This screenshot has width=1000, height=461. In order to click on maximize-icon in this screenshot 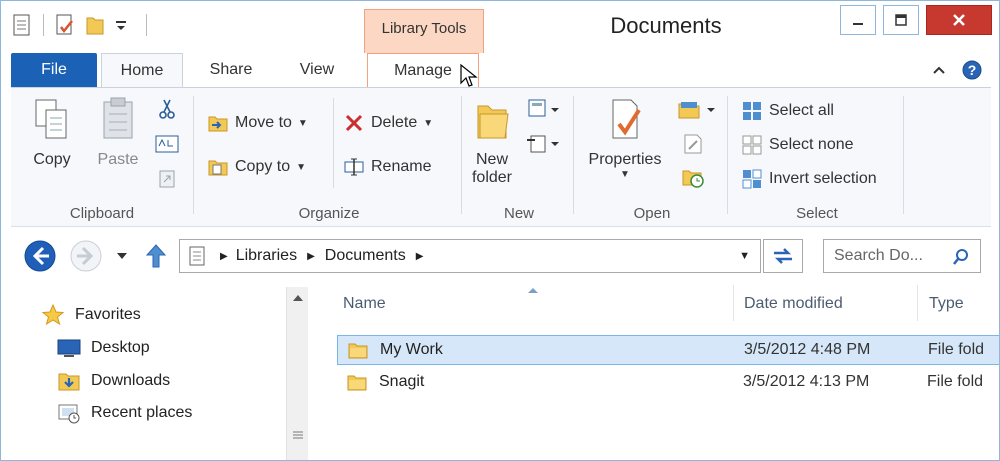, I will do `click(901, 20)`.